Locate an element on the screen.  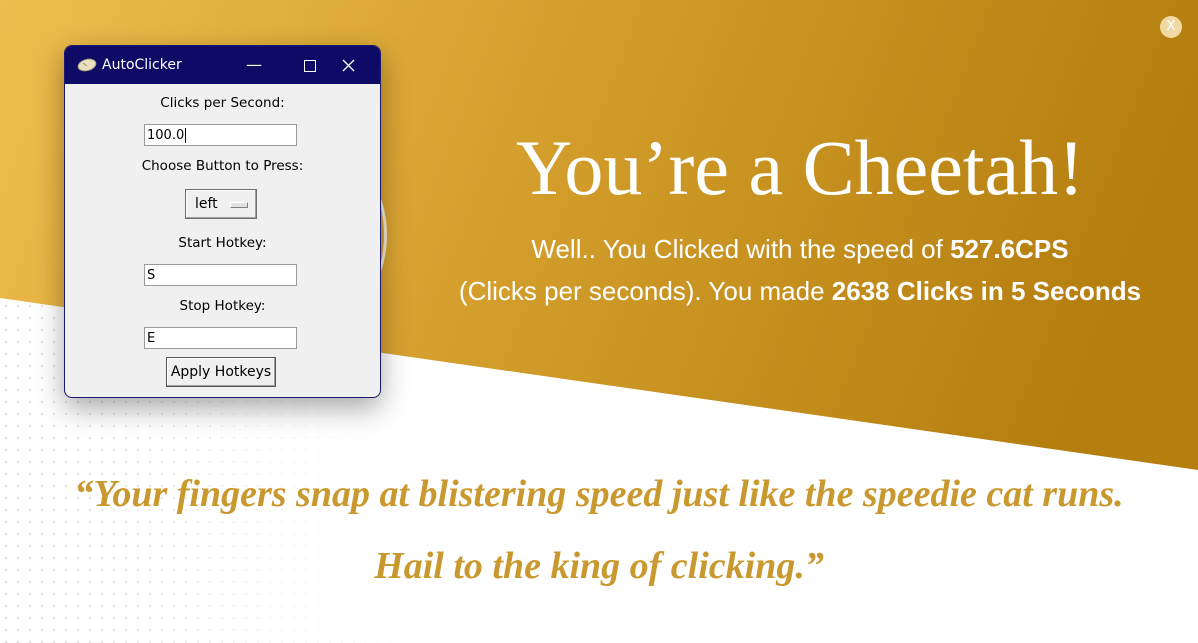
start-hotkey-label: Start Hotkey: is located at coordinates (222, 243).